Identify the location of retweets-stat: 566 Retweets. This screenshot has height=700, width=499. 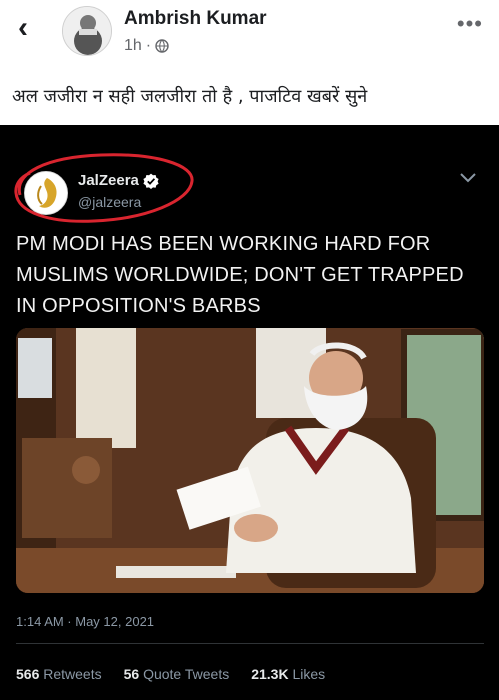
(59, 674).